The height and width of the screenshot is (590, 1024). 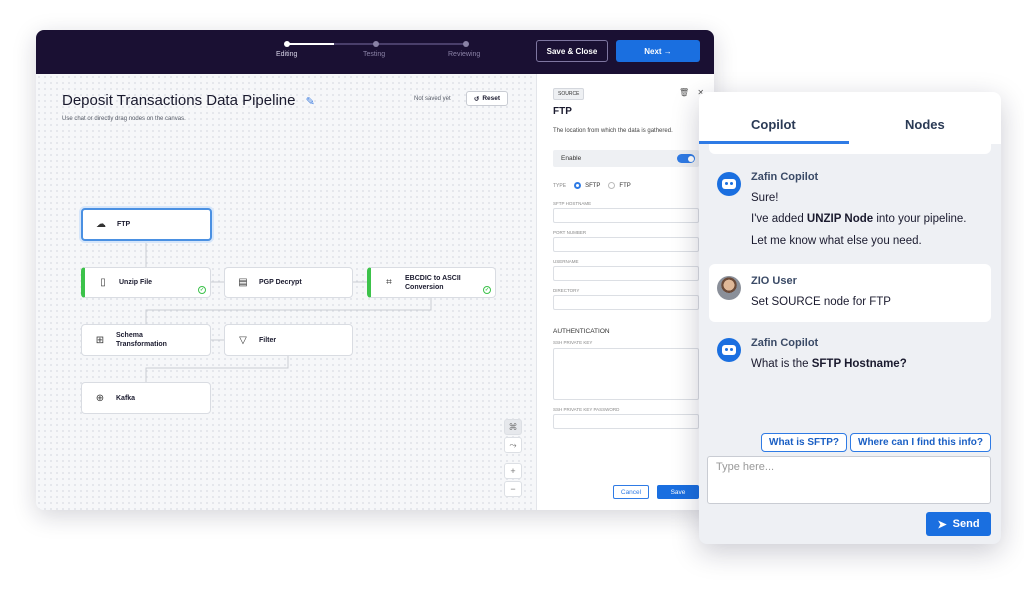 What do you see at coordinates (126, 398) in the screenshot?
I see `node-label: Kafka` at bounding box center [126, 398].